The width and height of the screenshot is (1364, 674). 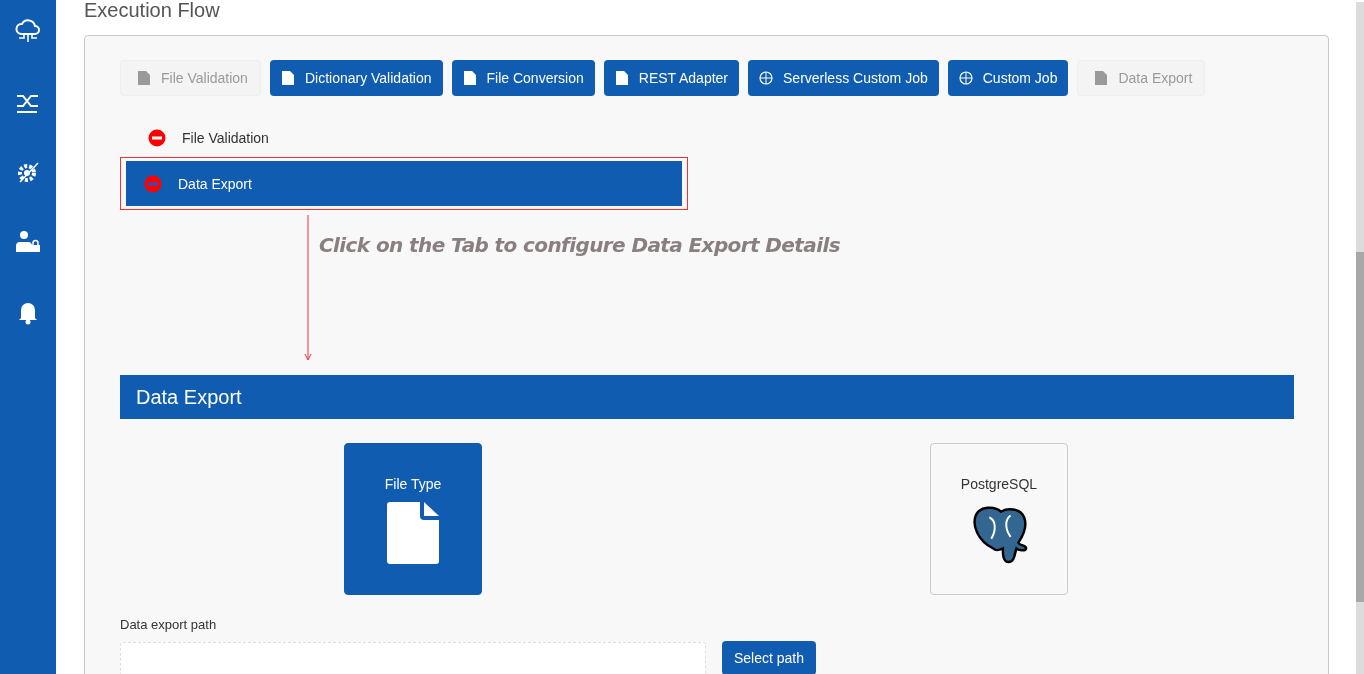 I want to click on flow-step-button: Dictionary Validation, so click(x=356, y=78).